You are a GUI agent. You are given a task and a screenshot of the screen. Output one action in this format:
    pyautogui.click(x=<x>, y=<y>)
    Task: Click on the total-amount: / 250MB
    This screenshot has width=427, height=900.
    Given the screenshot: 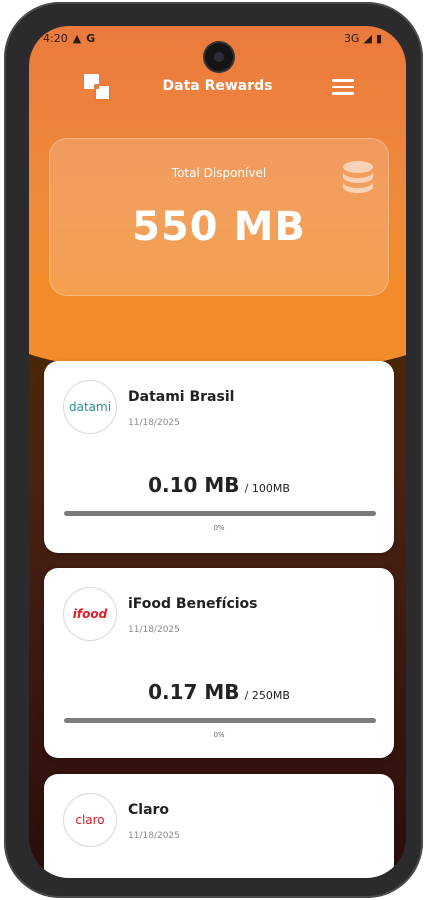 What is the action you would take?
    pyautogui.click(x=267, y=695)
    